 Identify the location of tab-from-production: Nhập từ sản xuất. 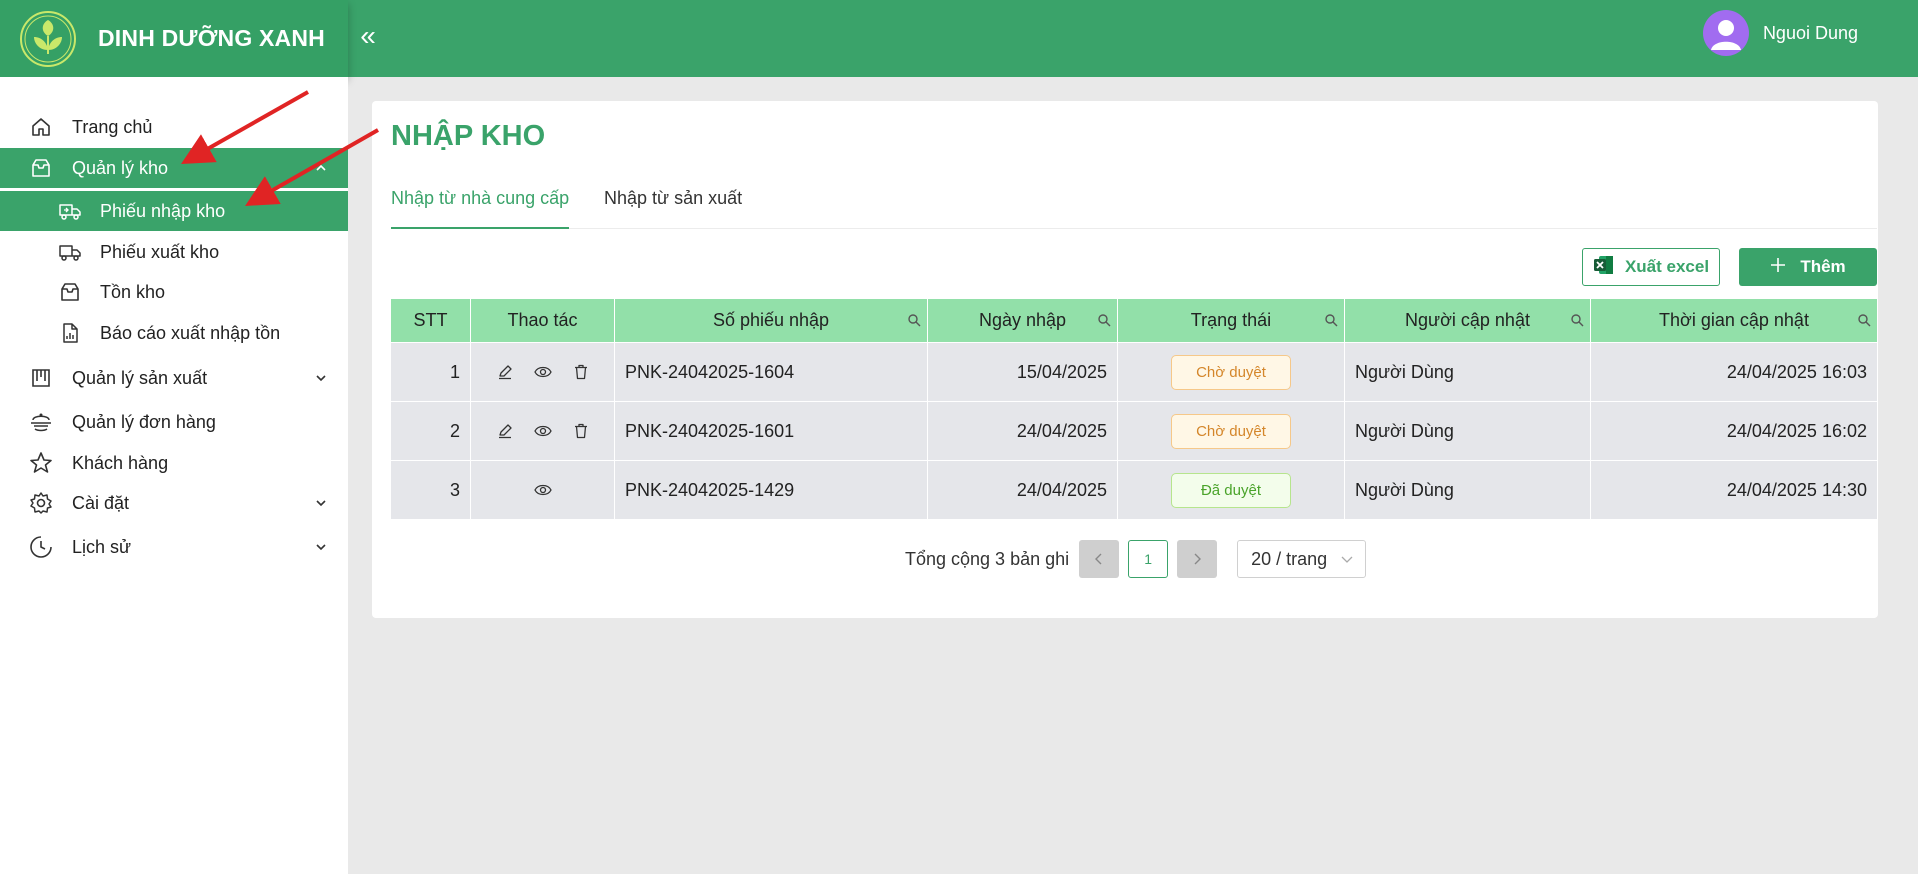
(673, 208).